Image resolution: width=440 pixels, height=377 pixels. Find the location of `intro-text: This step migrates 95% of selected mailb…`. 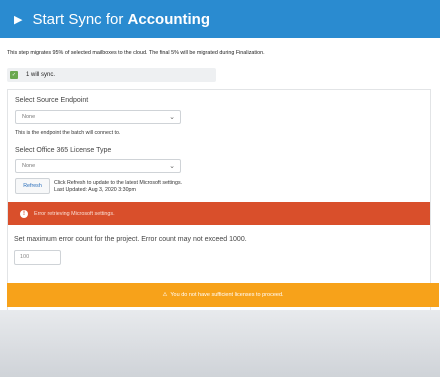

intro-text: This step migrates 95% of selected mailb… is located at coordinates (136, 53).